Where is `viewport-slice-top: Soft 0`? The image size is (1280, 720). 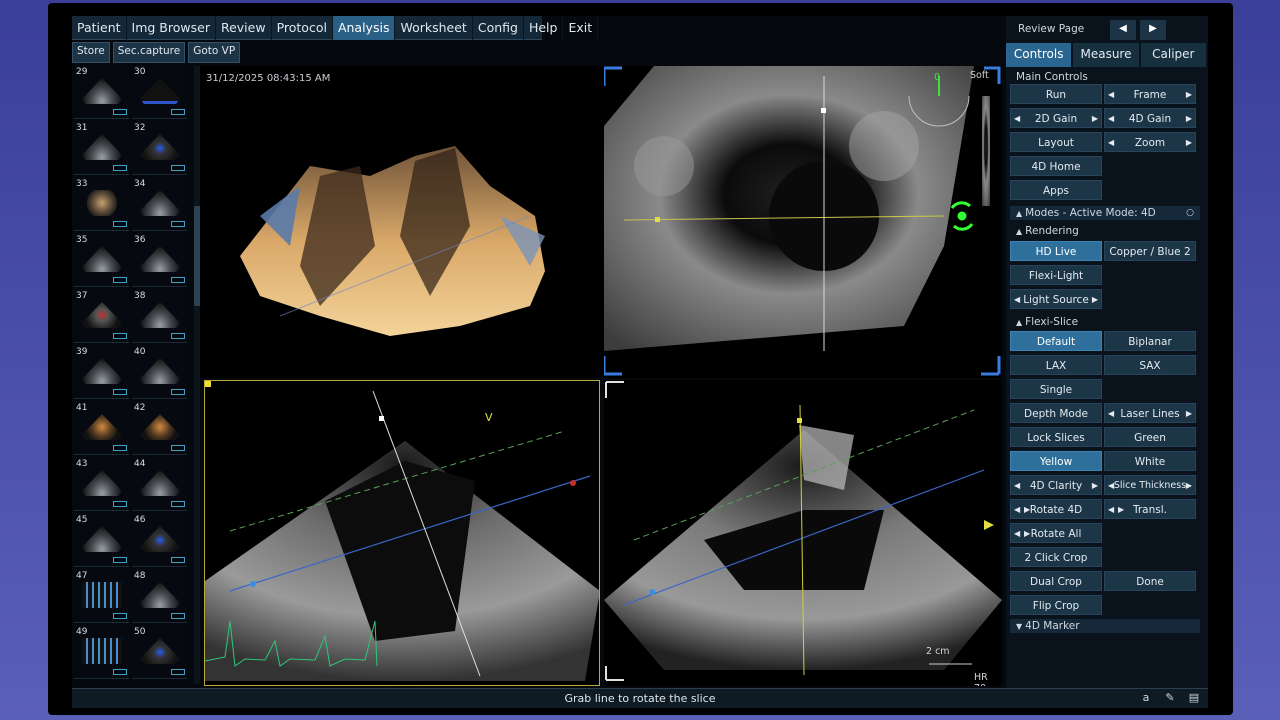
viewport-slice-top: Soft 0 is located at coordinates (803, 222).